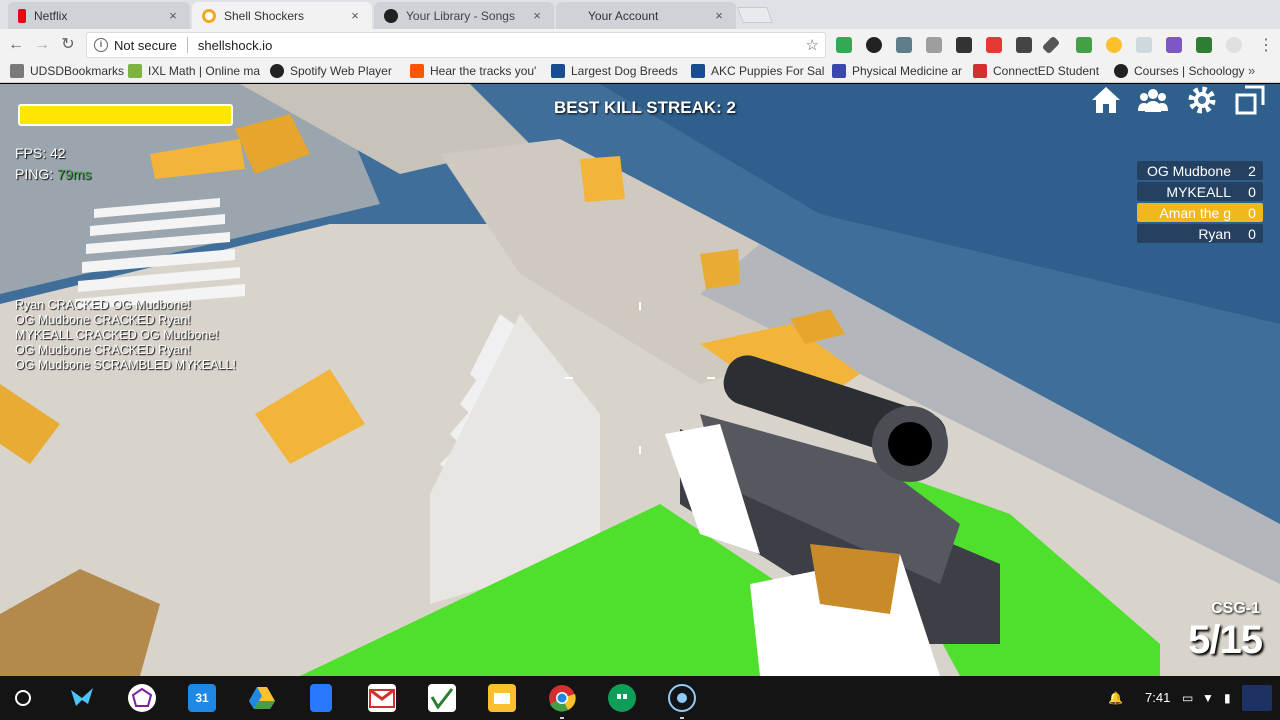 This screenshot has height=720, width=1280. What do you see at coordinates (209, 15) in the screenshot?
I see `egg-icon` at bounding box center [209, 15].